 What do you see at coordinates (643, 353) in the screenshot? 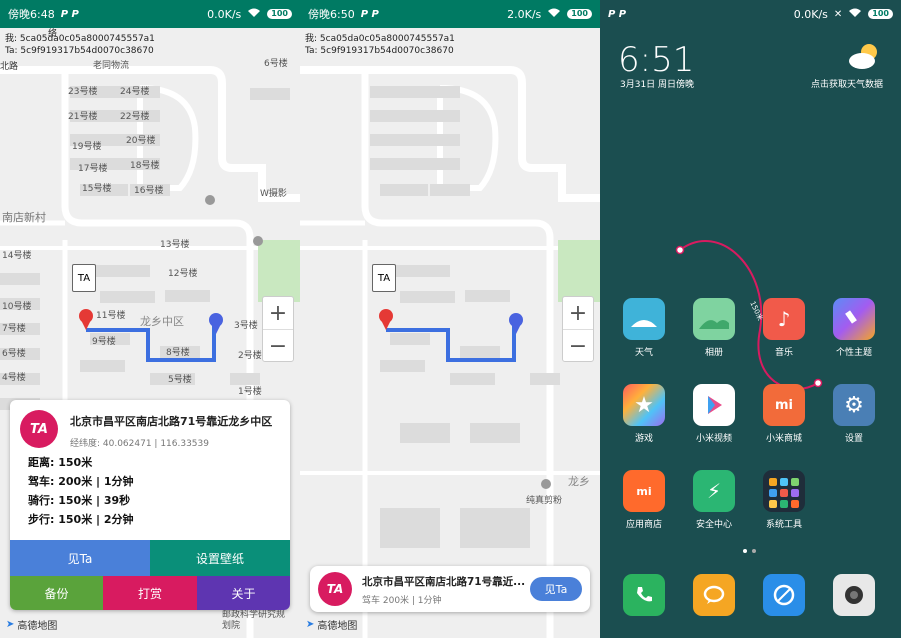
I see `app-label: 天气` at bounding box center [643, 353].